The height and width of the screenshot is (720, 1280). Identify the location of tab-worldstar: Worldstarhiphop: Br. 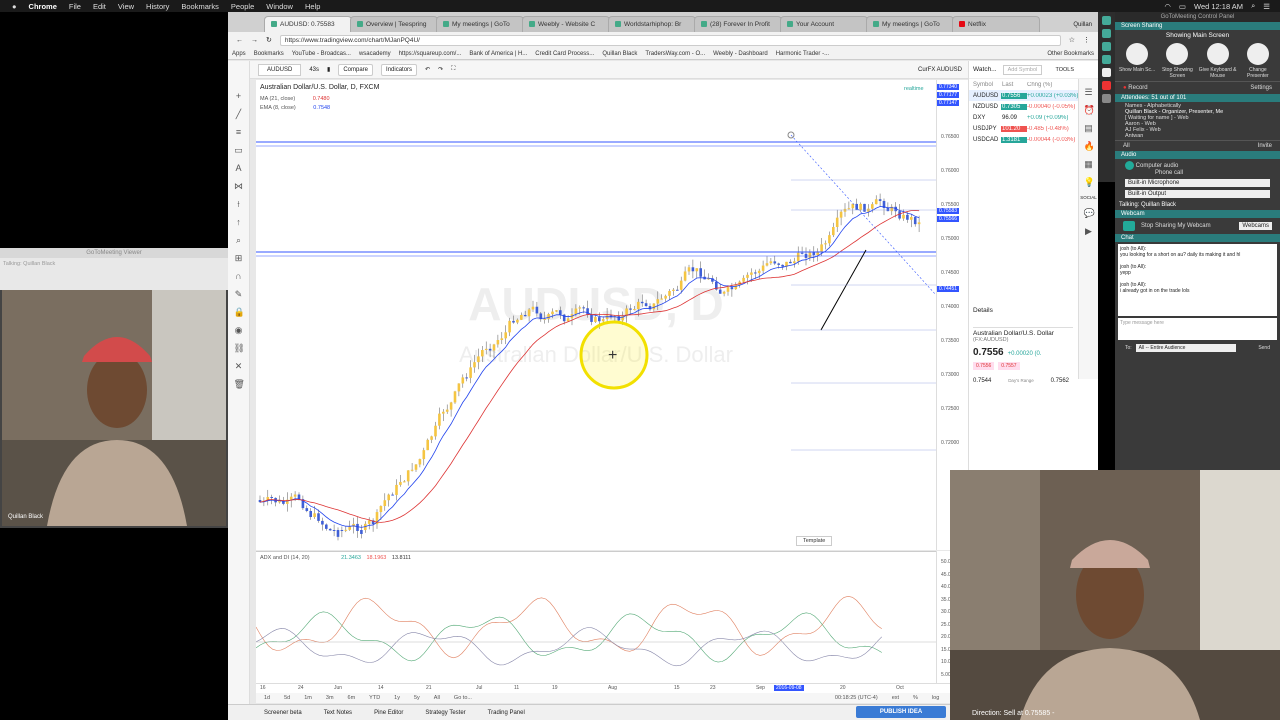
(652, 24).